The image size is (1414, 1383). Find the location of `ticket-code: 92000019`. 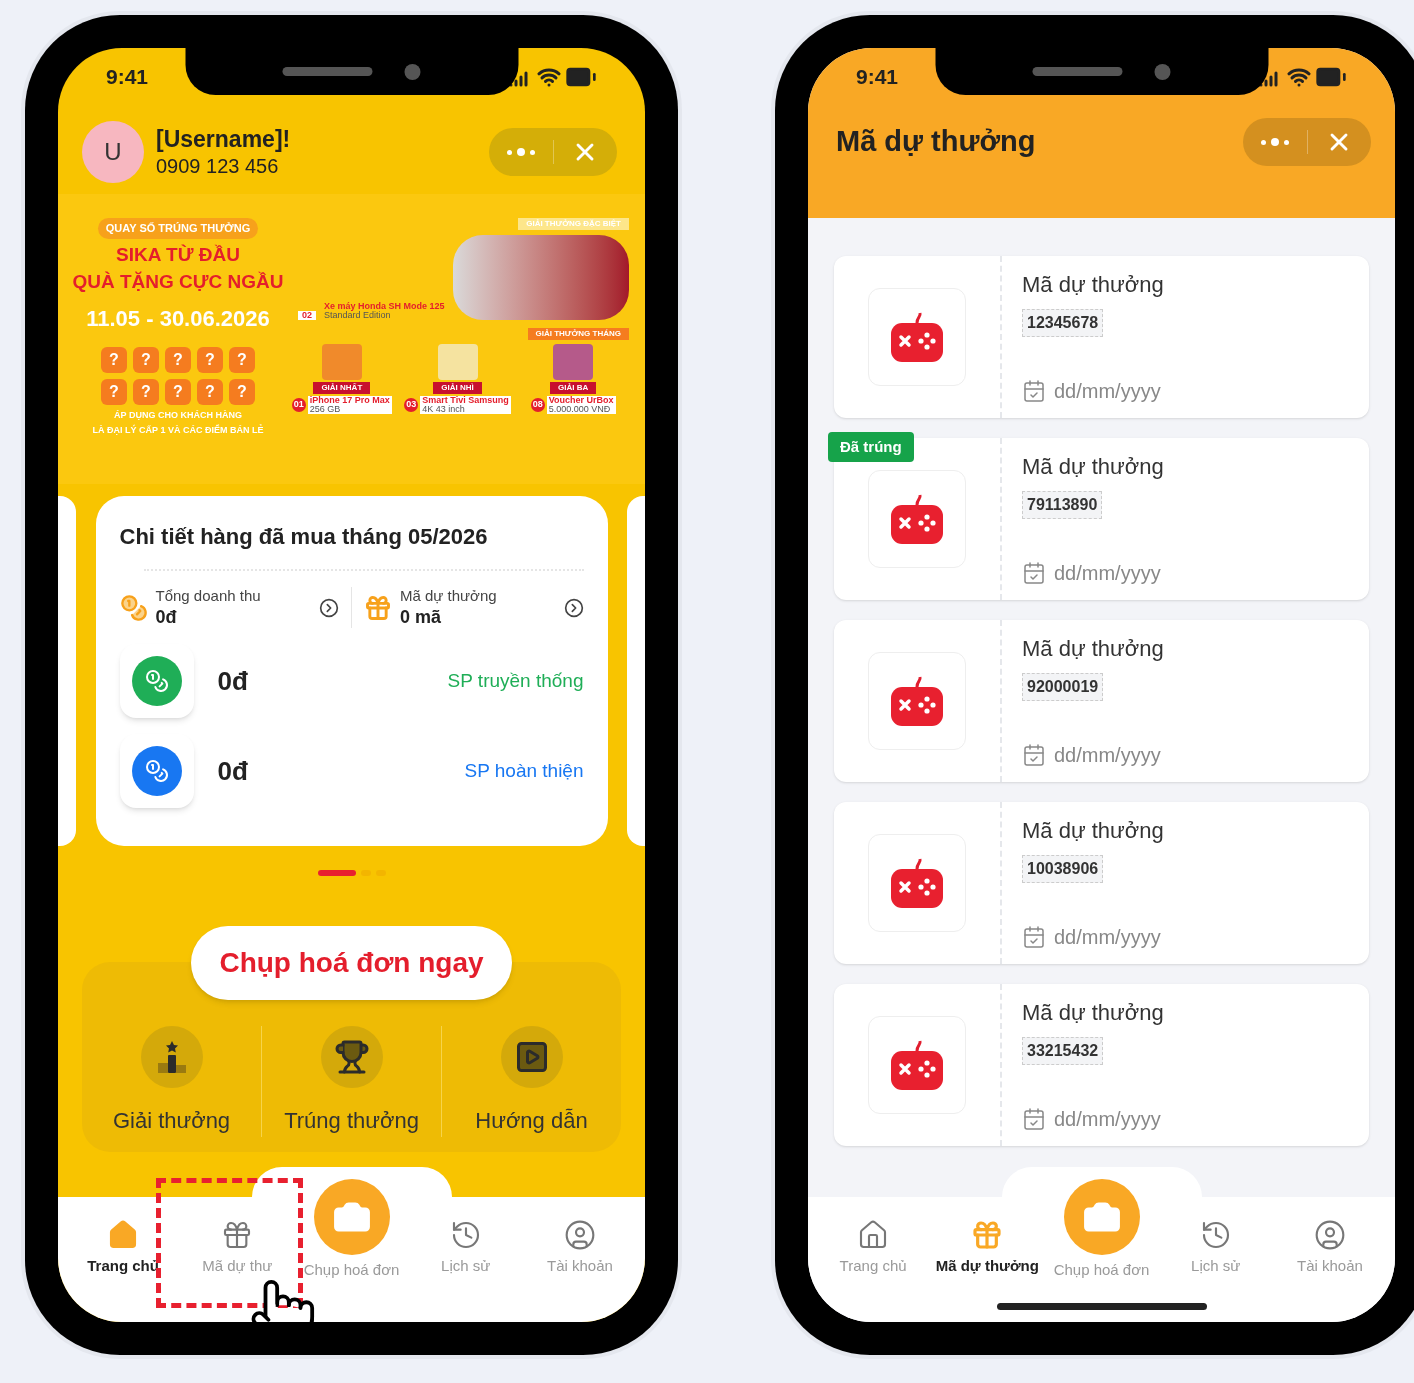

ticket-code: 92000019 is located at coordinates (1063, 687).